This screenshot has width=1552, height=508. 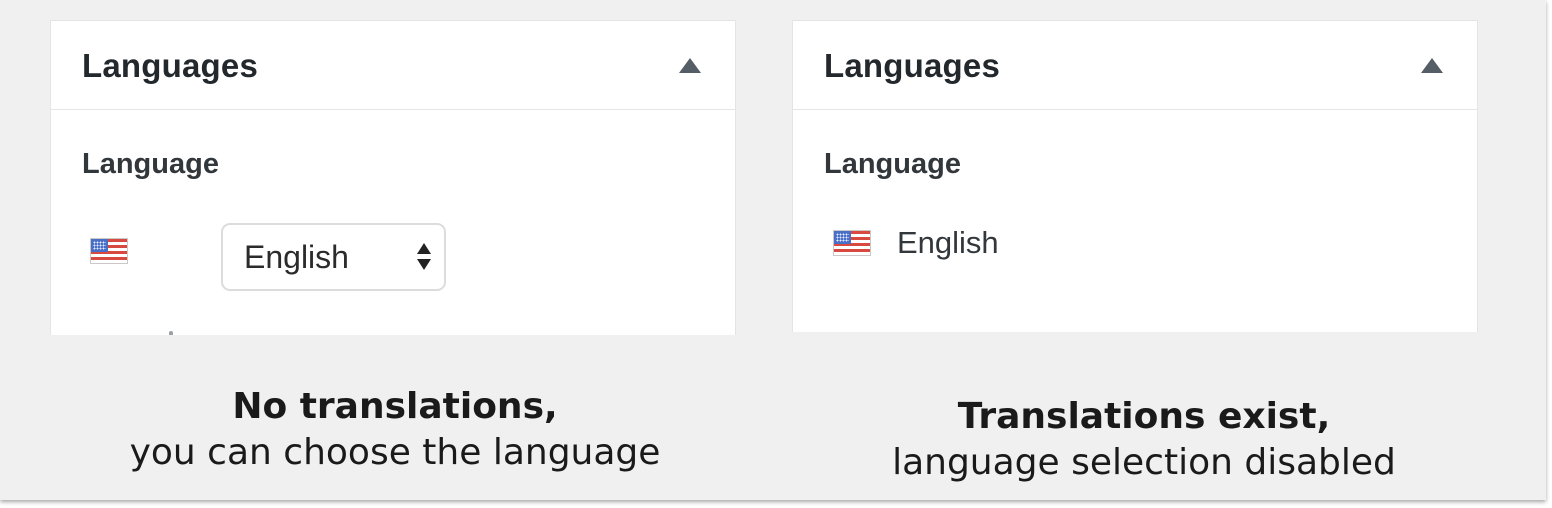 What do you see at coordinates (1144, 416) in the screenshot?
I see `caption-right-heading: Translations exist,` at bounding box center [1144, 416].